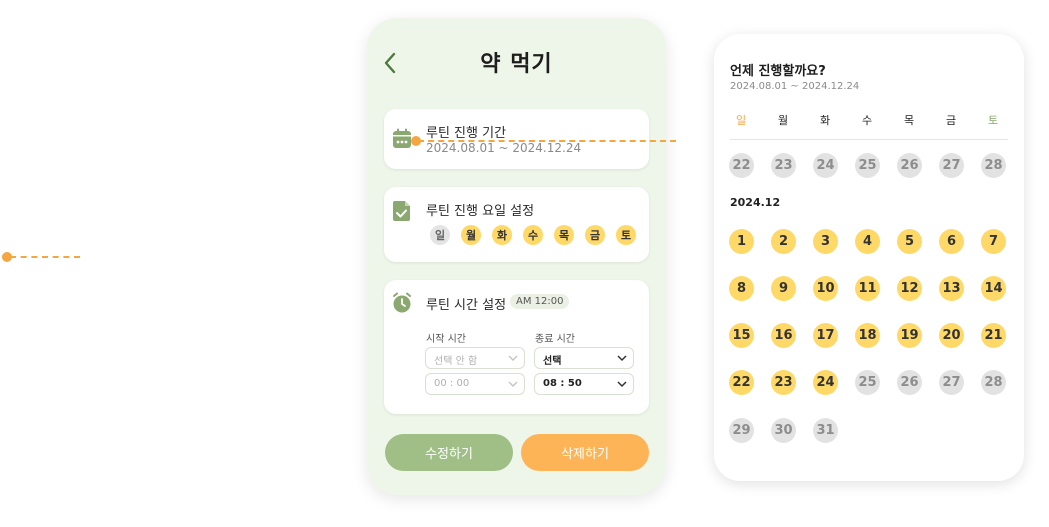 Image resolution: width=1049 pixels, height=527 pixels. I want to click on calendar-day: 19, so click(909, 335).